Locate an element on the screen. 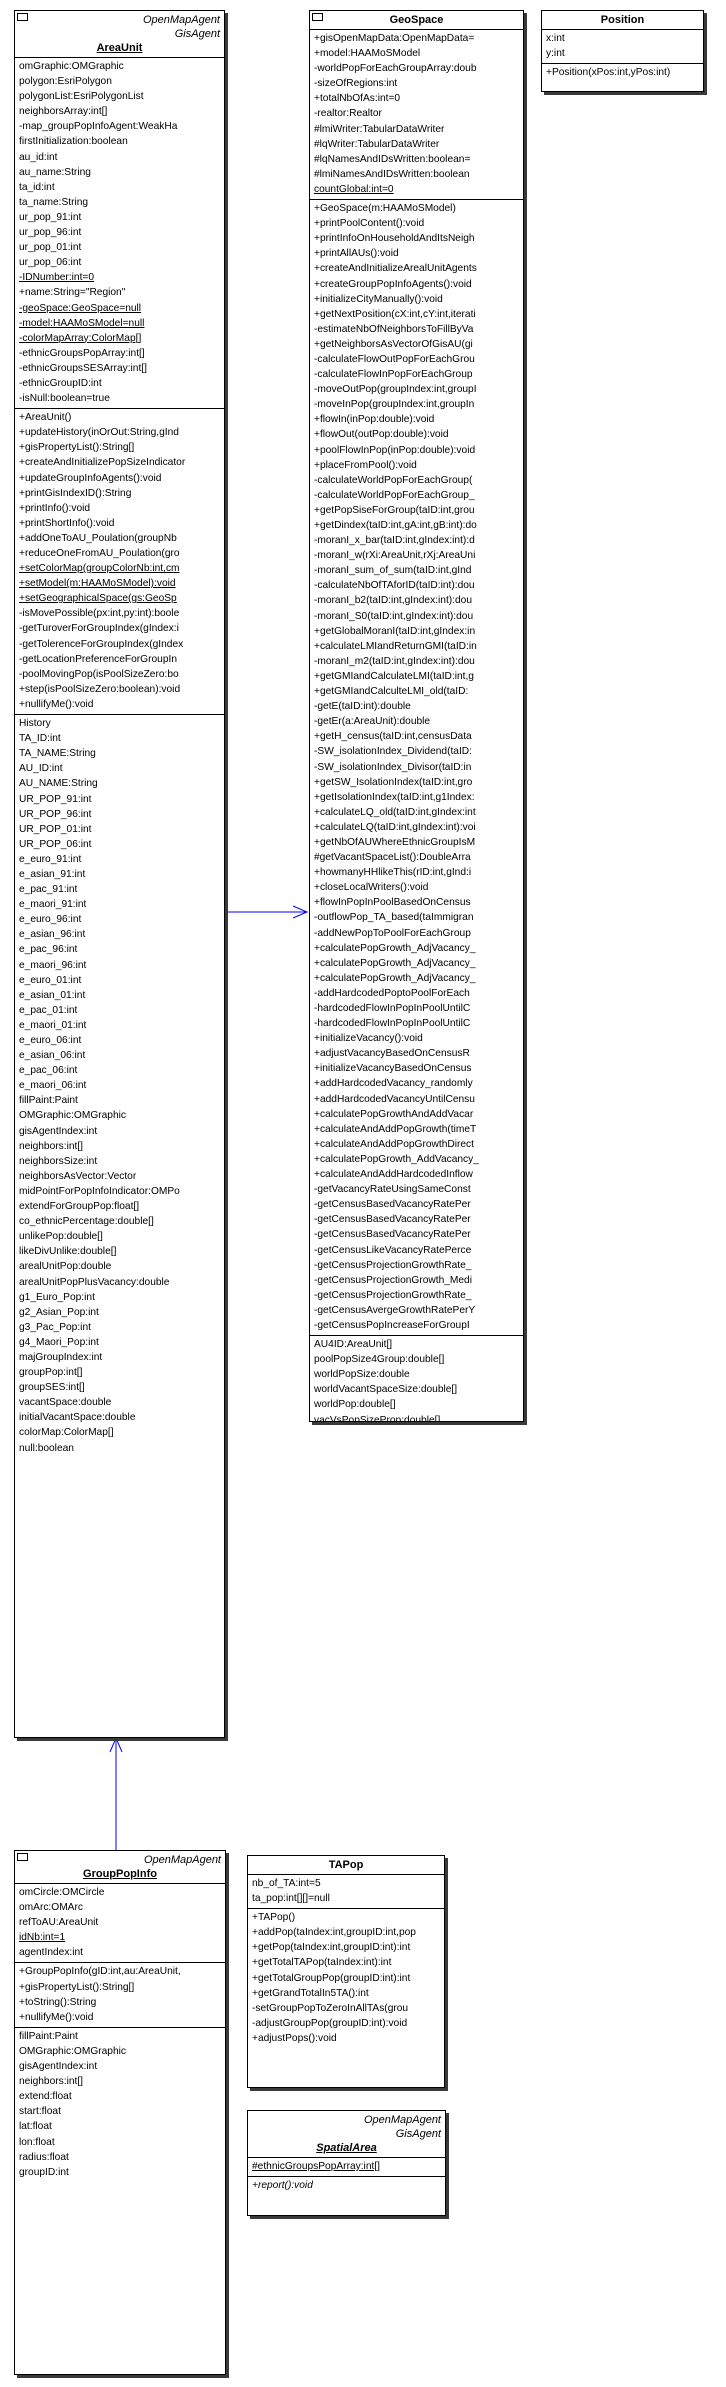  stereotype-label: GisAgent is located at coordinates (197, 34).